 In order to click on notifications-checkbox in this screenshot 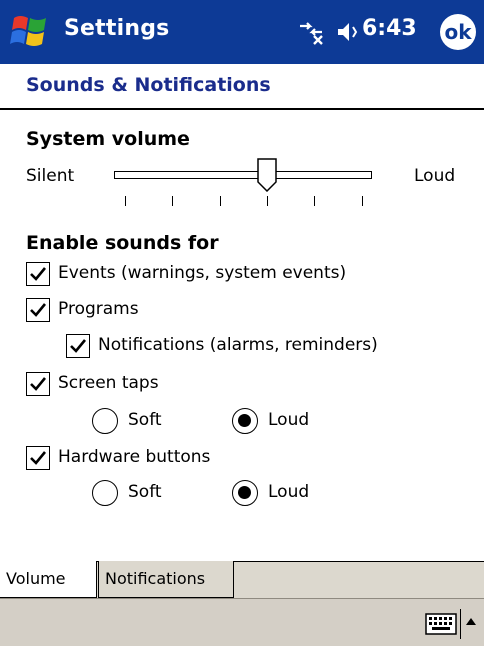, I will do `click(78, 346)`.